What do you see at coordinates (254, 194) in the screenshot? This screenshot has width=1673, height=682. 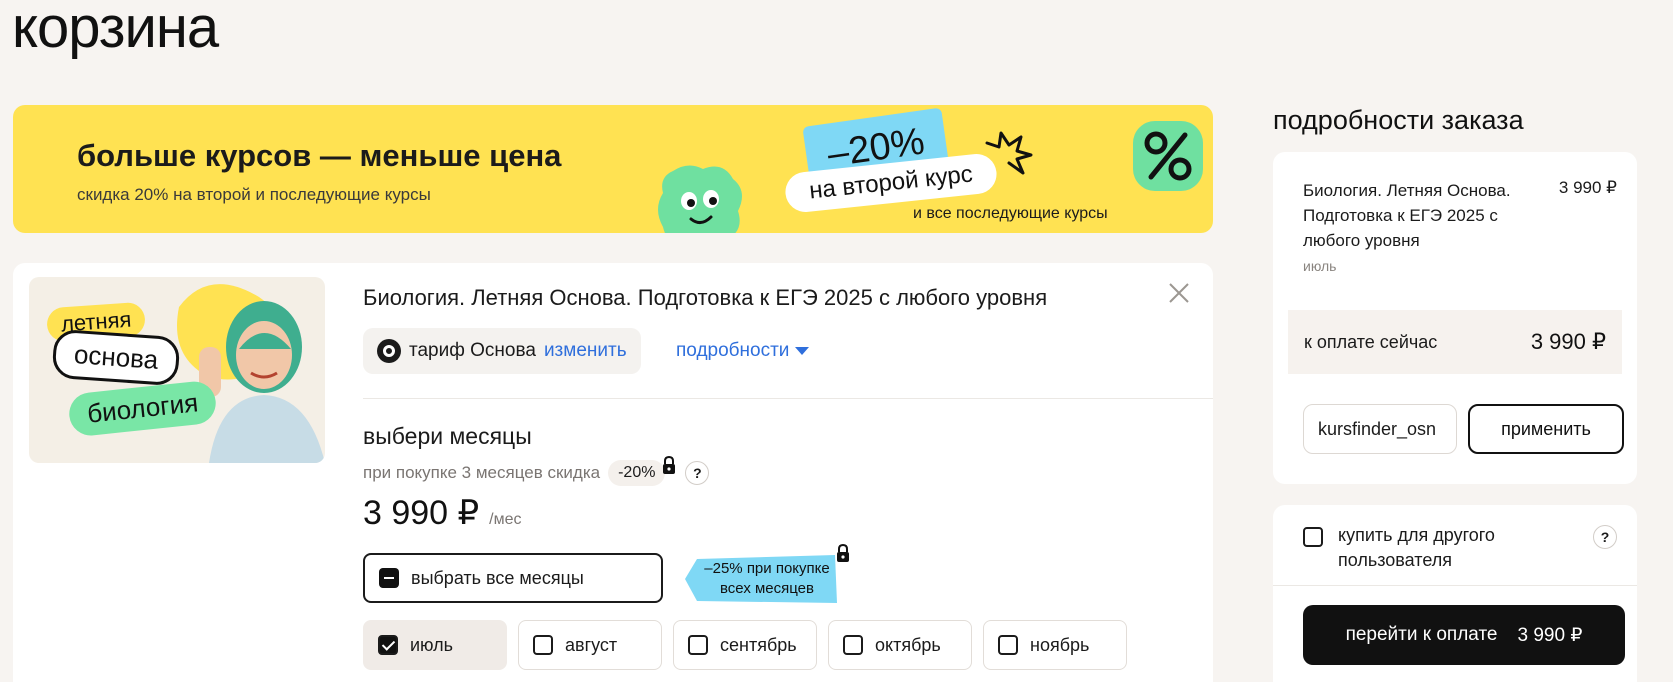 I see `banner-subtitle: скидка 20% на второй и последующие курсы` at bounding box center [254, 194].